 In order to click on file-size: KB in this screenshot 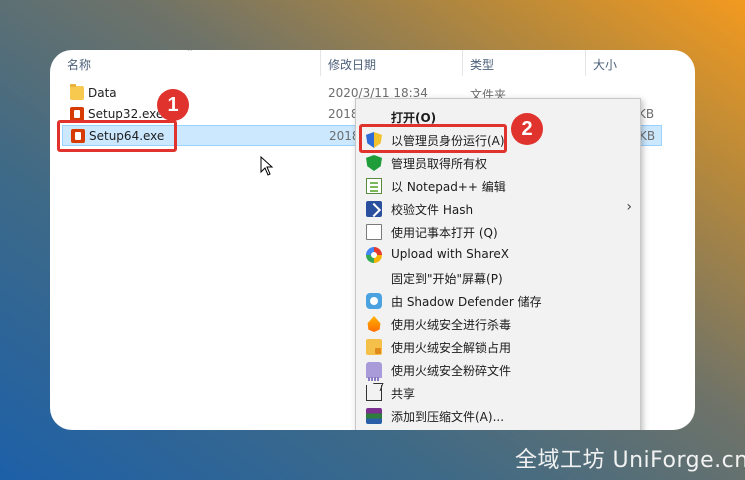, I will do `click(647, 136)`.